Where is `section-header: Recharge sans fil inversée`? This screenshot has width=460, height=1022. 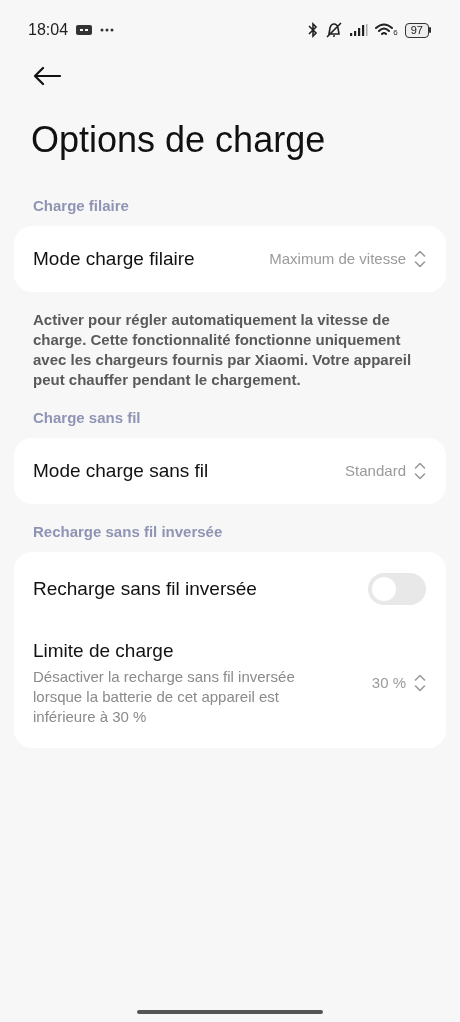
section-header: Recharge sans fil inversée is located at coordinates (128, 532).